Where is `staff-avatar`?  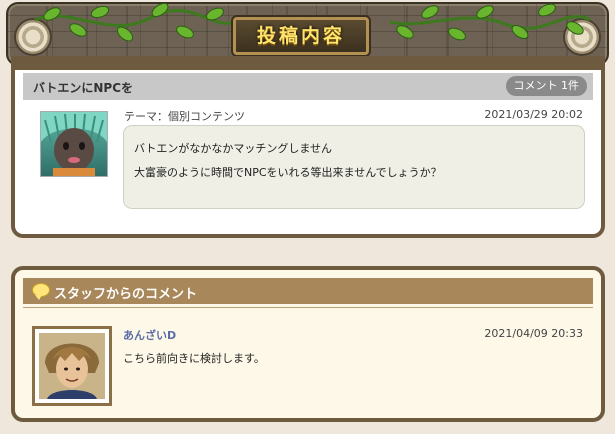 staff-avatar is located at coordinates (72, 366).